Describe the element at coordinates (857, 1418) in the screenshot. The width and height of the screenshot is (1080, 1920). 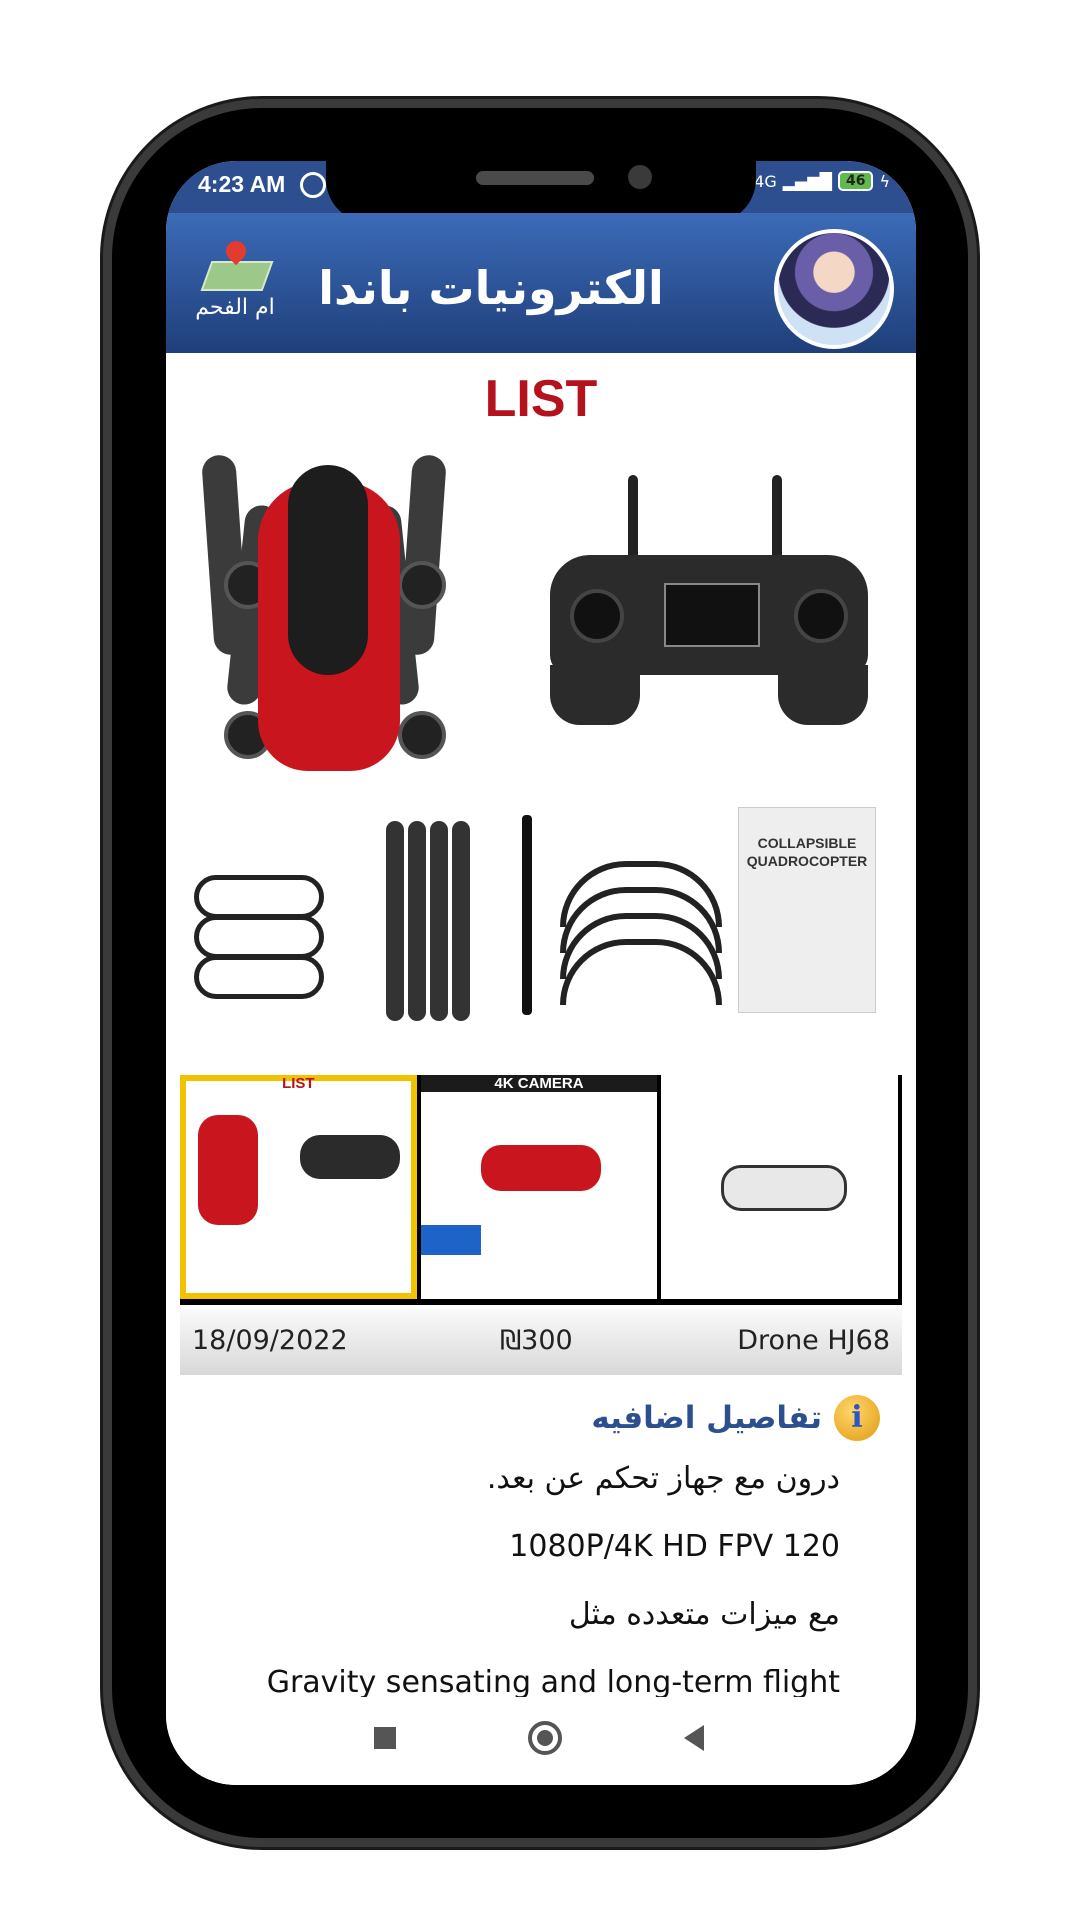
I see `info-icon: i` at that location.